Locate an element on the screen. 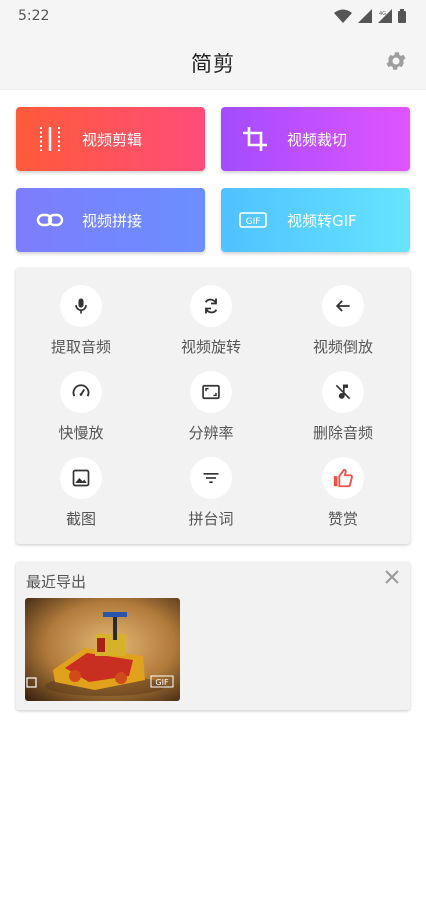 Image resolution: width=426 pixels, height=900 pixels. gear-icon is located at coordinates (396, 61).